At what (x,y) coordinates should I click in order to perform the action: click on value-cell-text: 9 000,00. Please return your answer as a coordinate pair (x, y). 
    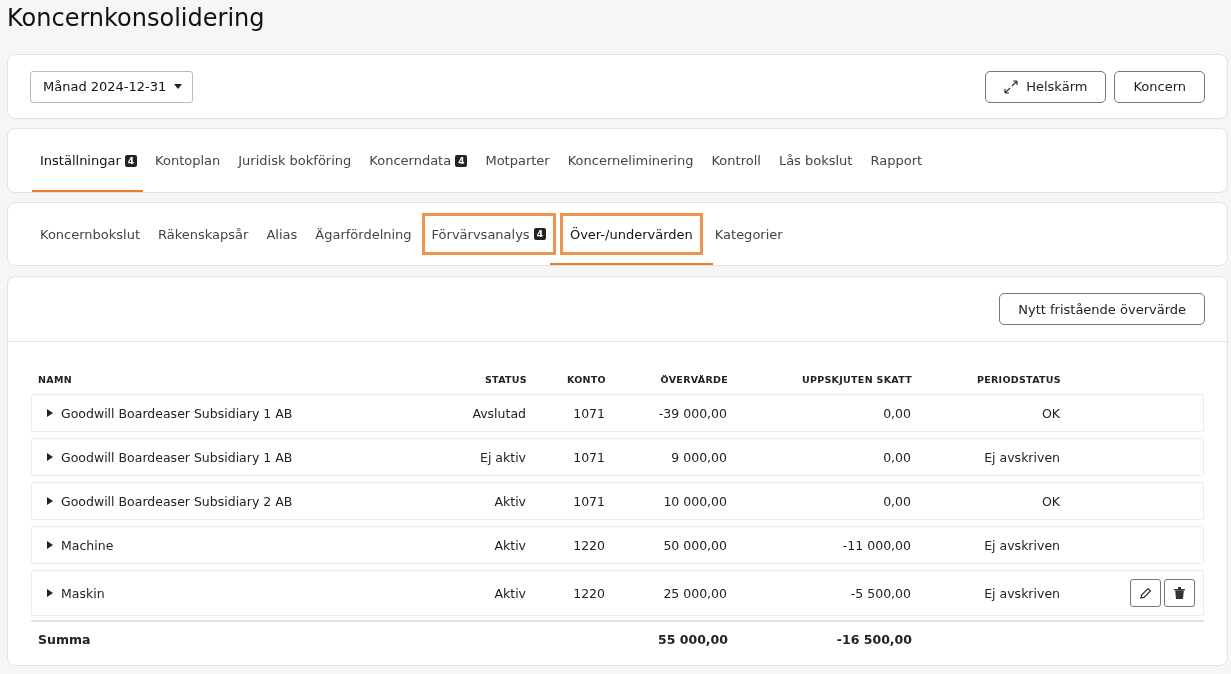
    Looking at the image, I should click on (698, 457).